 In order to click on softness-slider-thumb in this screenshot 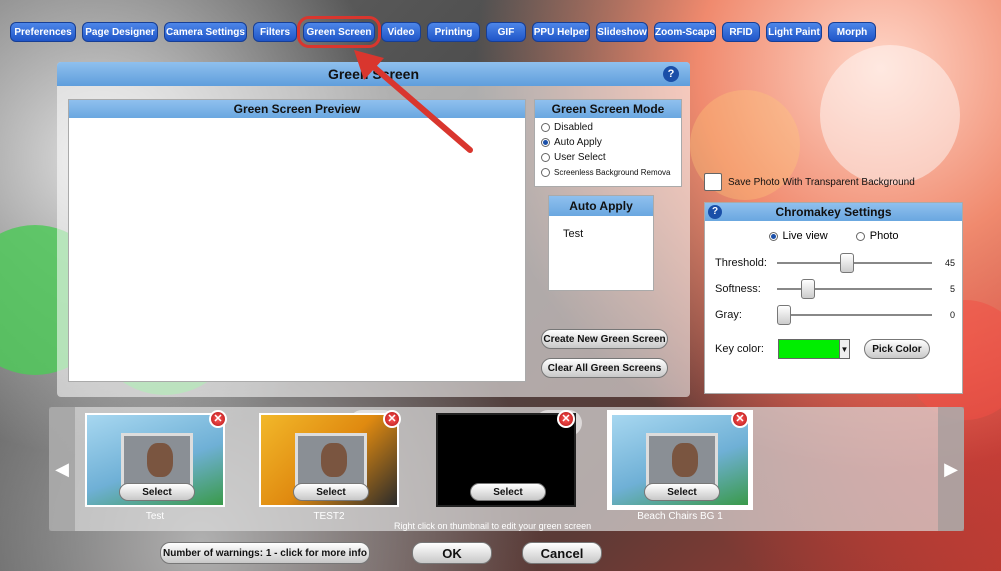, I will do `click(808, 289)`.